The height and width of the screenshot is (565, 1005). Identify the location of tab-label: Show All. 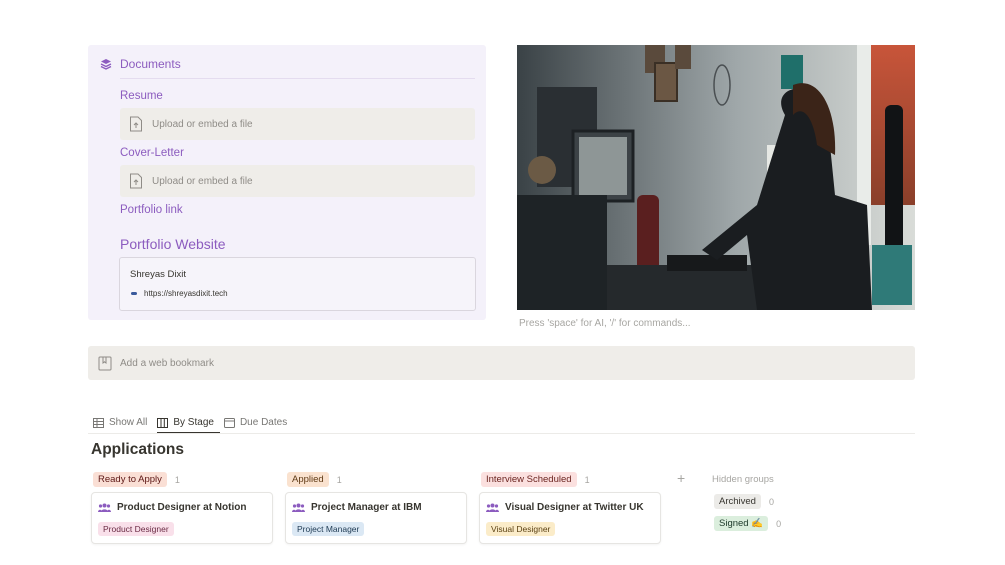
(128, 422).